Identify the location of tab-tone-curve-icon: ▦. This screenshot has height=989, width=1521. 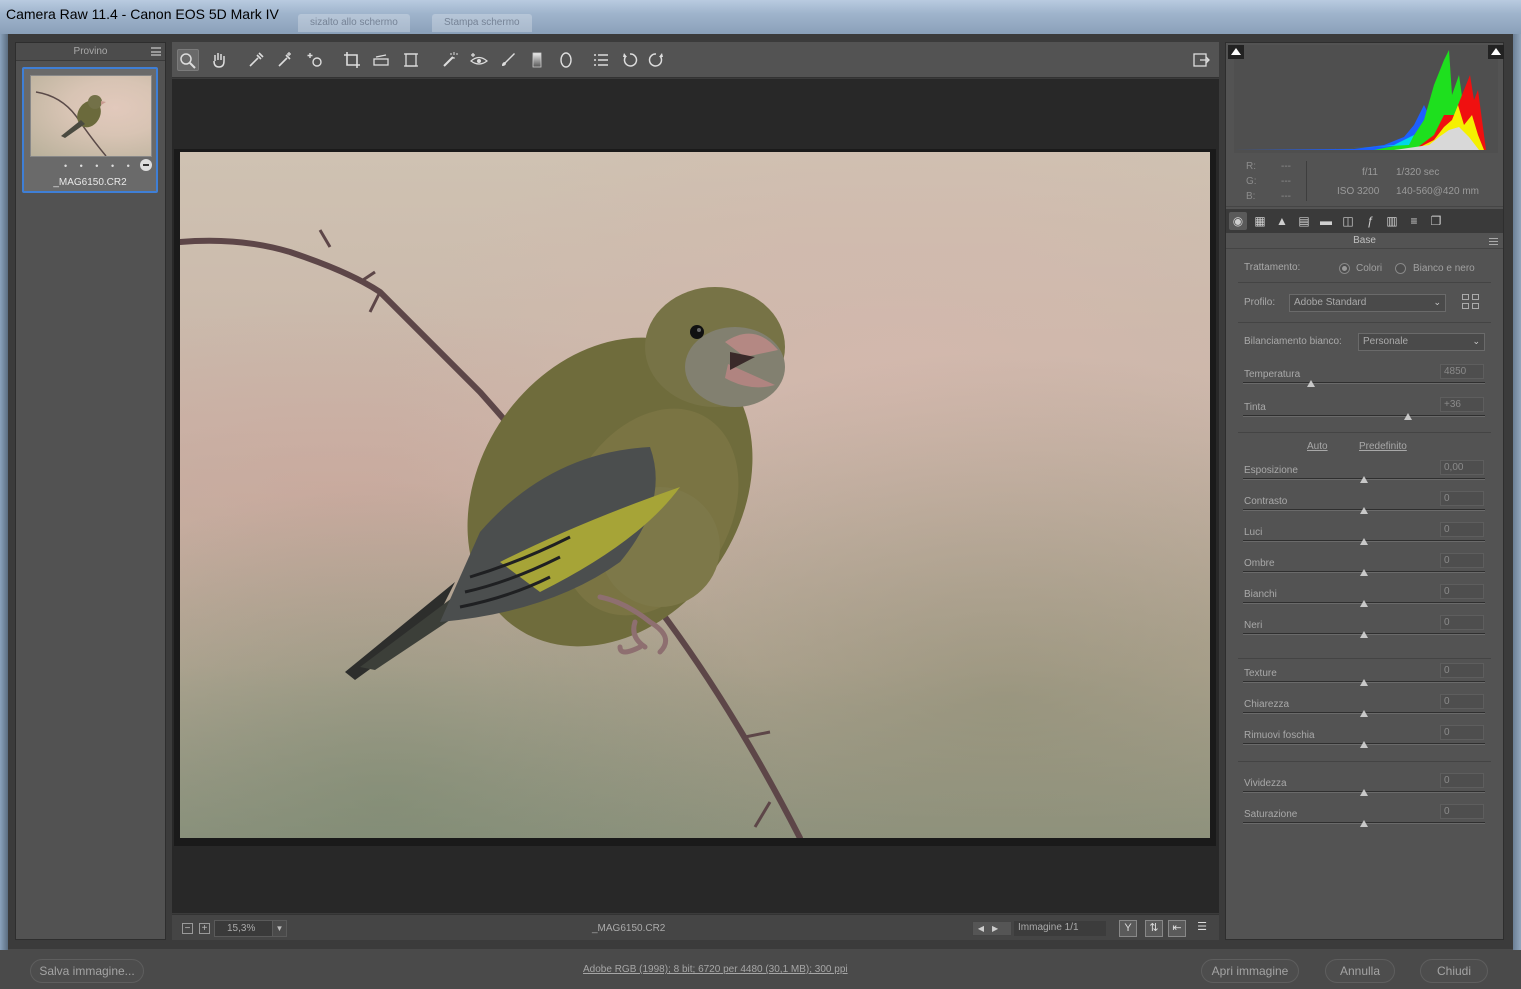
(1260, 221).